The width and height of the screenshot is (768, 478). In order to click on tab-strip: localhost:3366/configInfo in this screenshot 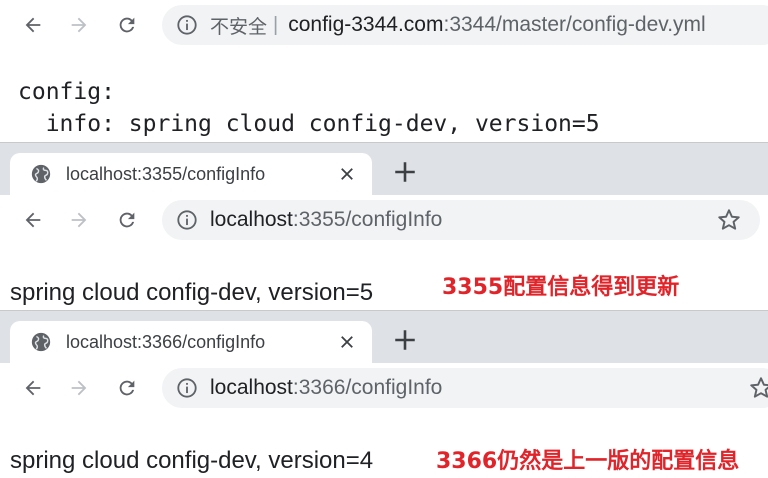, I will do `click(384, 337)`.